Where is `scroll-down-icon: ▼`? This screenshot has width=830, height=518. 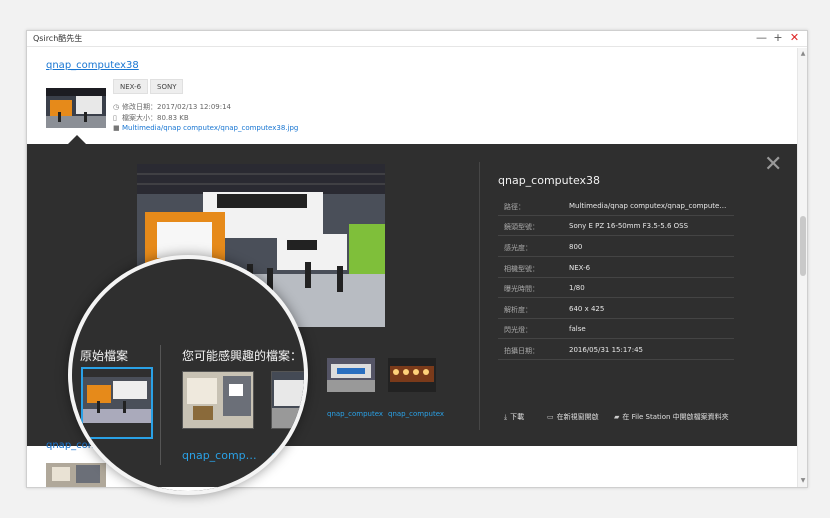 scroll-down-icon: ▼ is located at coordinates (803, 481).